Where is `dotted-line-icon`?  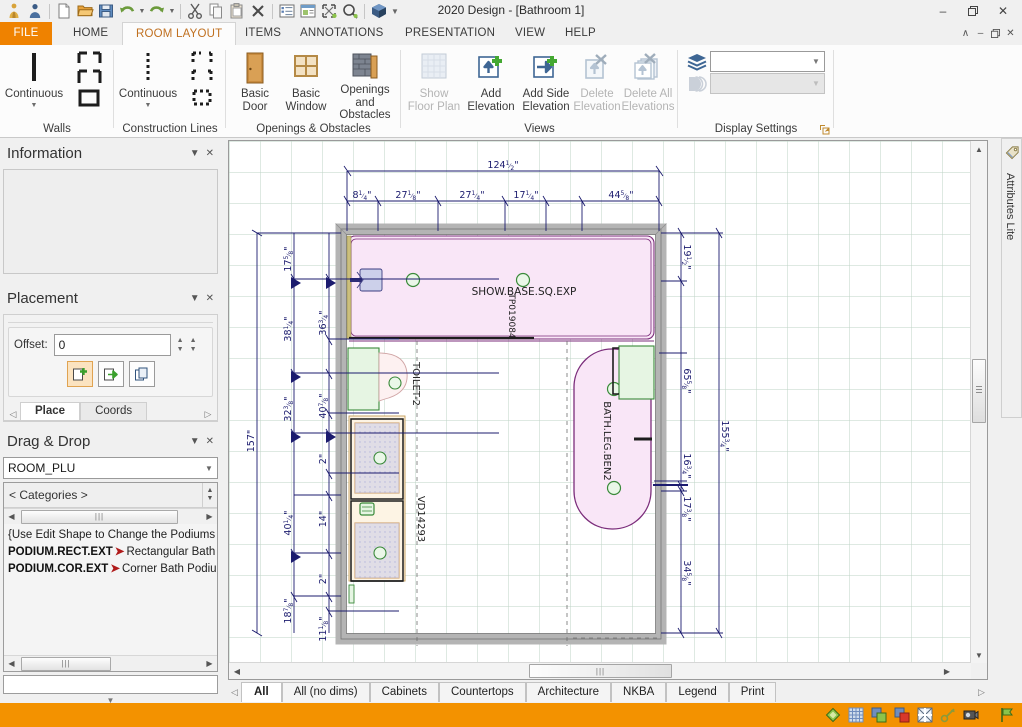
dotted-line-icon is located at coordinates (148, 68).